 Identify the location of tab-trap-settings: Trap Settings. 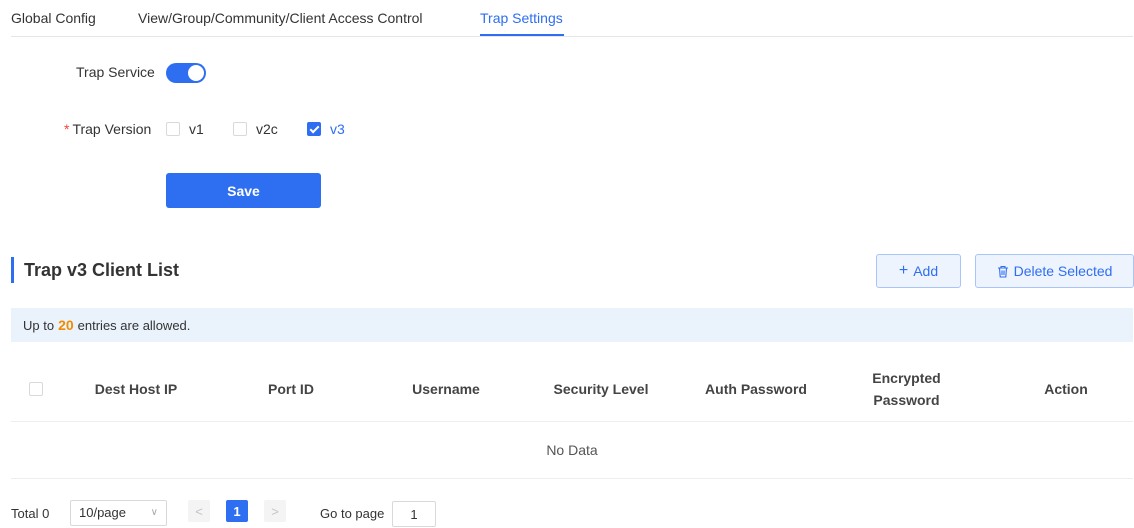
(521, 18).